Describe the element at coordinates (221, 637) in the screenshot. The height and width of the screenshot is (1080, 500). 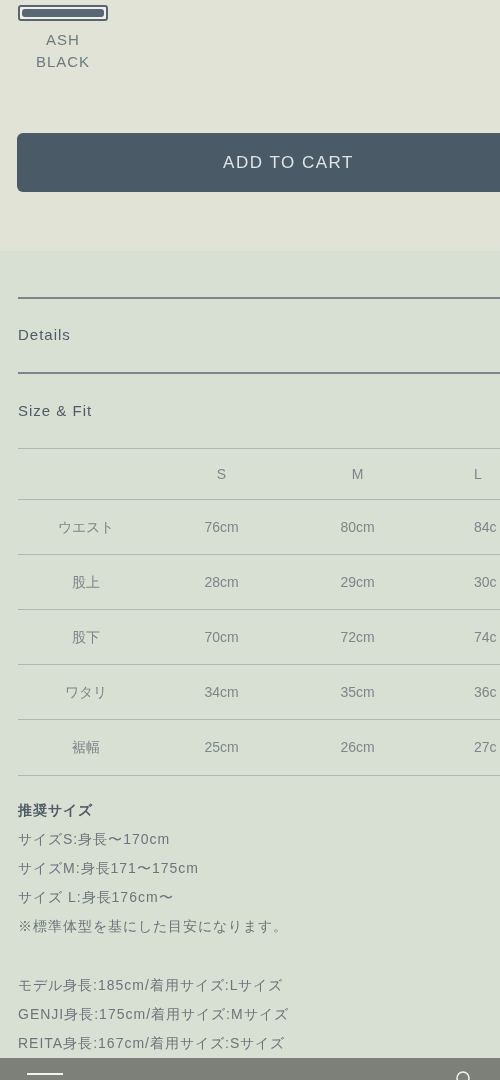
I see `table-cell-text: 70cm` at that location.